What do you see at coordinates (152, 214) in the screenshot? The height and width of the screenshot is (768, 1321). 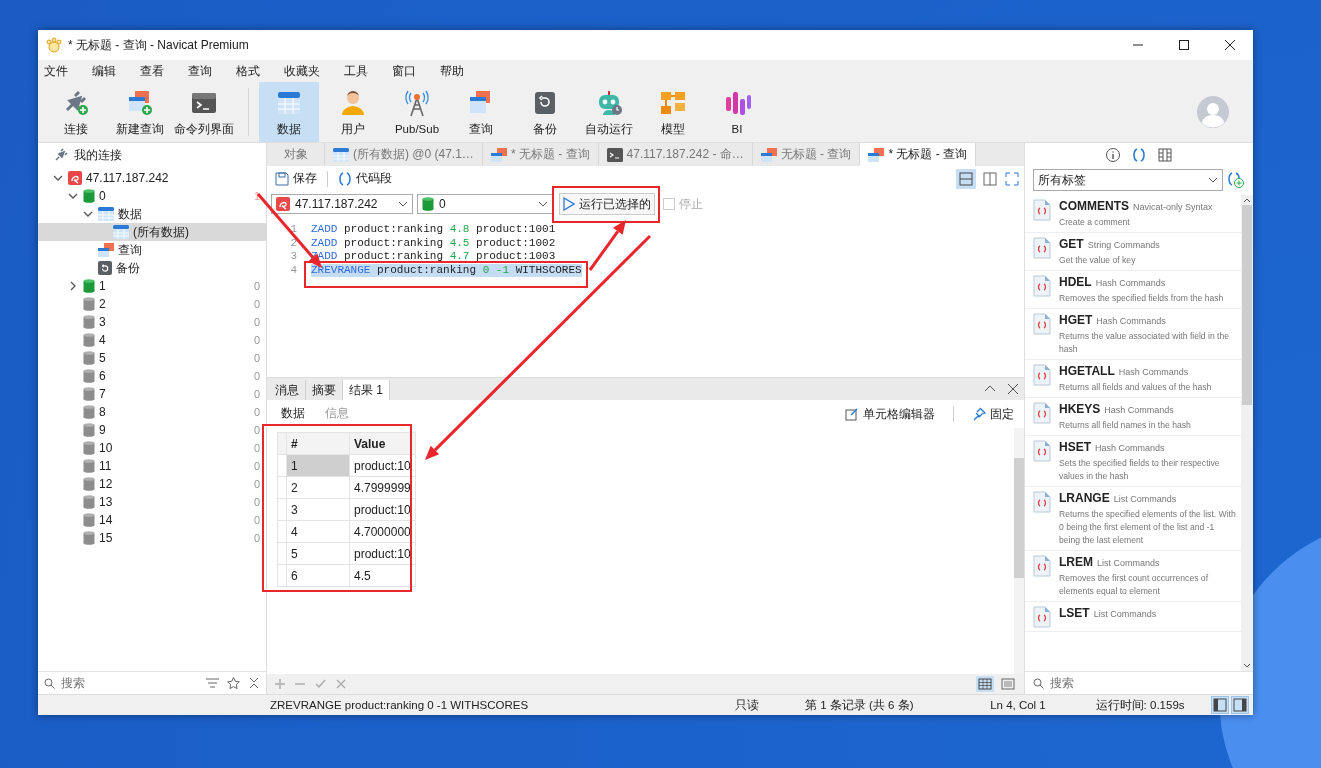 I see `tree-item: 数据` at bounding box center [152, 214].